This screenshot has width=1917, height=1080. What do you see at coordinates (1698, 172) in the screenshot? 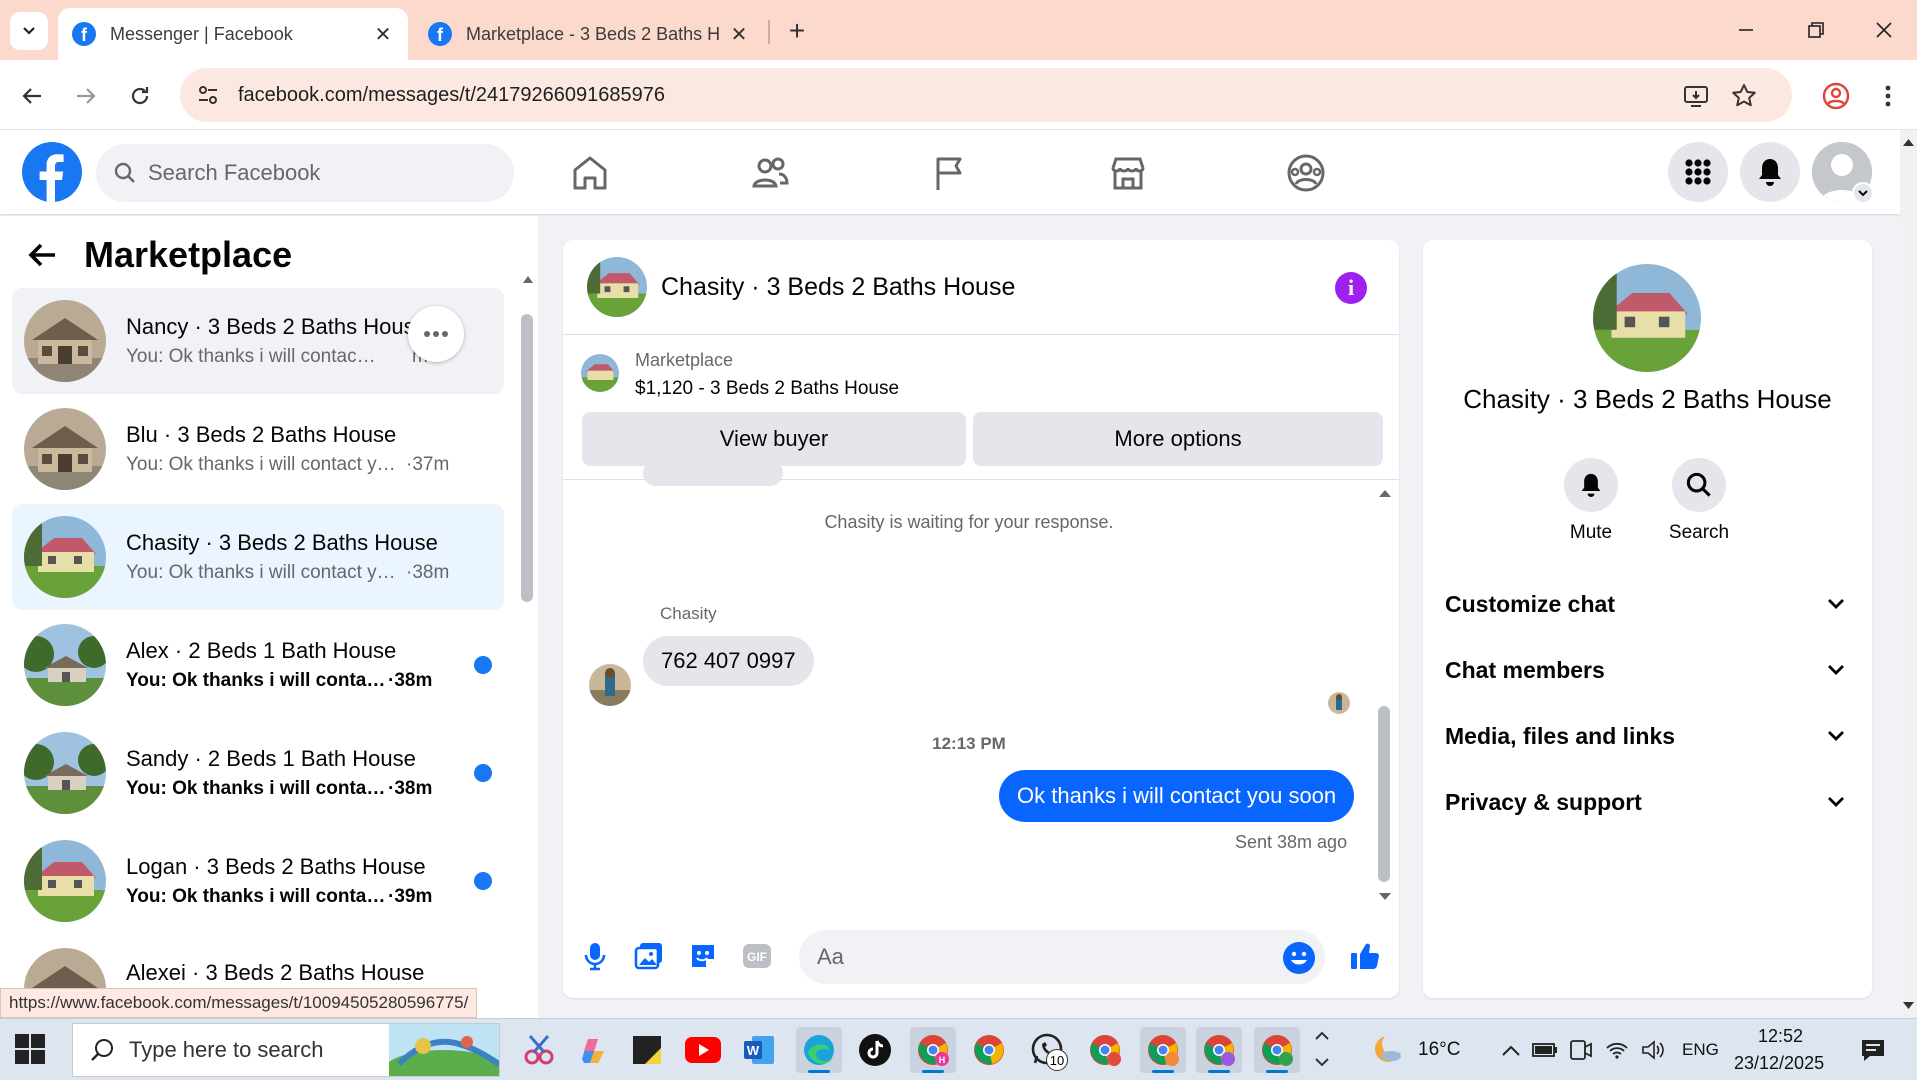
I see `menu-grid-button` at bounding box center [1698, 172].